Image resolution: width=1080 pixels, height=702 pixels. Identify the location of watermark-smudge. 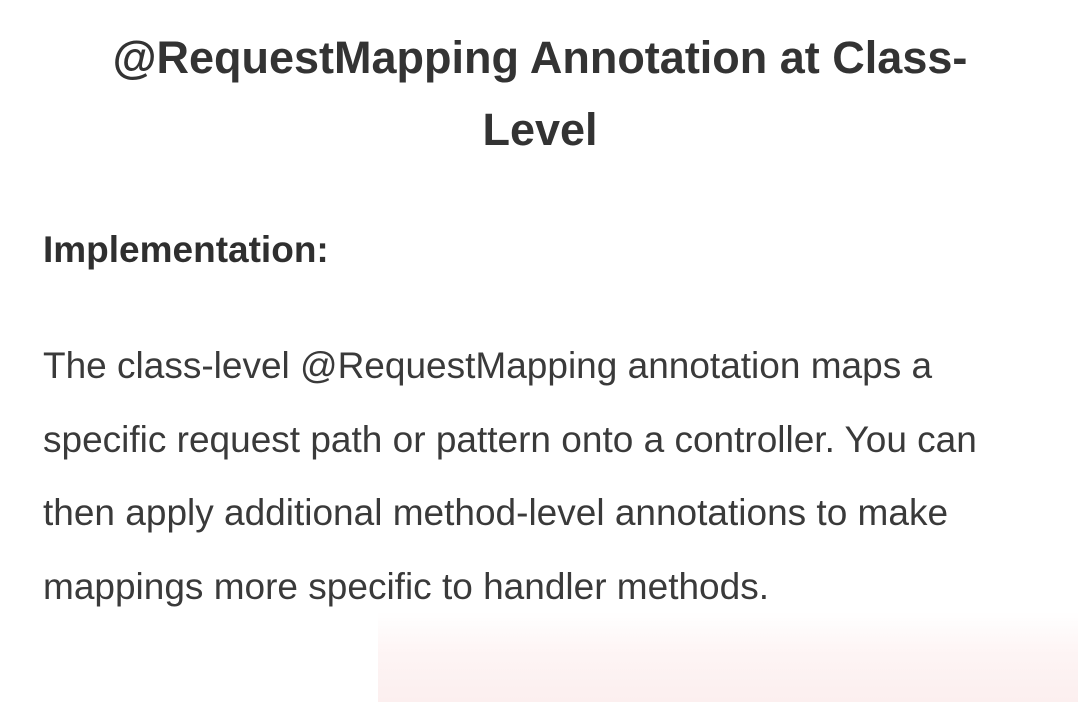
(728, 657).